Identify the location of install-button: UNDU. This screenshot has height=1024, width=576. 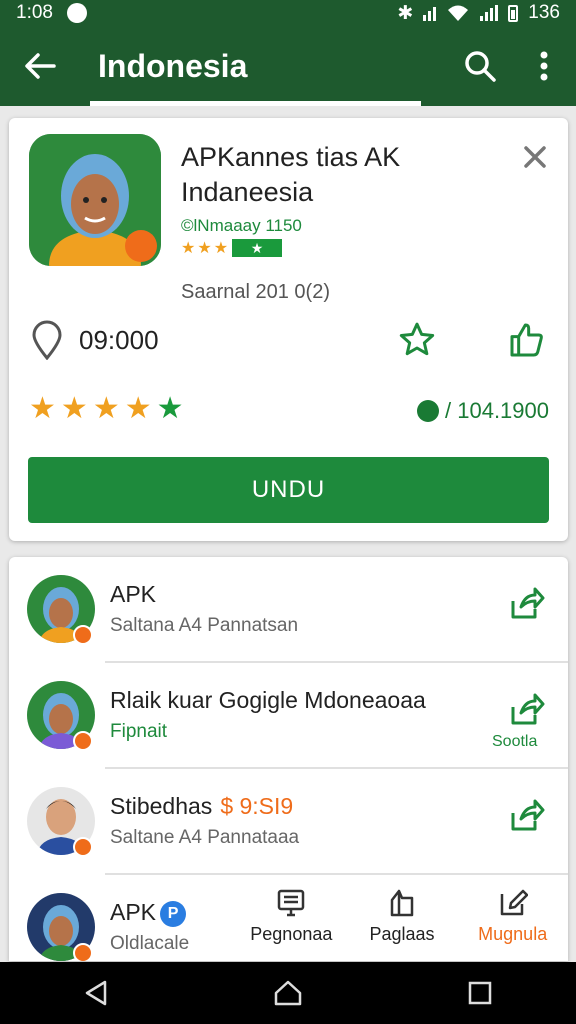
(288, 490).